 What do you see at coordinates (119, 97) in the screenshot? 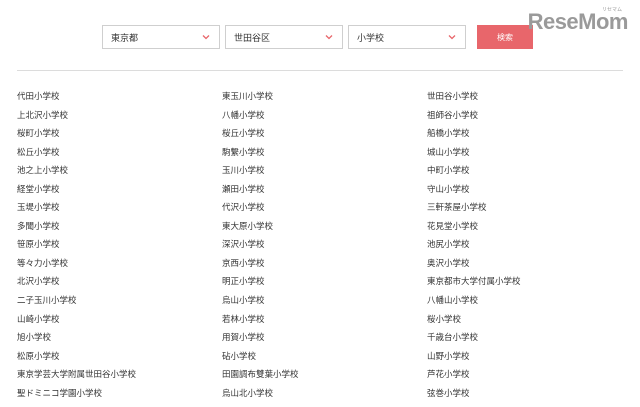
I see `school-link: 代田小学校` at bounding box center [119, 97].